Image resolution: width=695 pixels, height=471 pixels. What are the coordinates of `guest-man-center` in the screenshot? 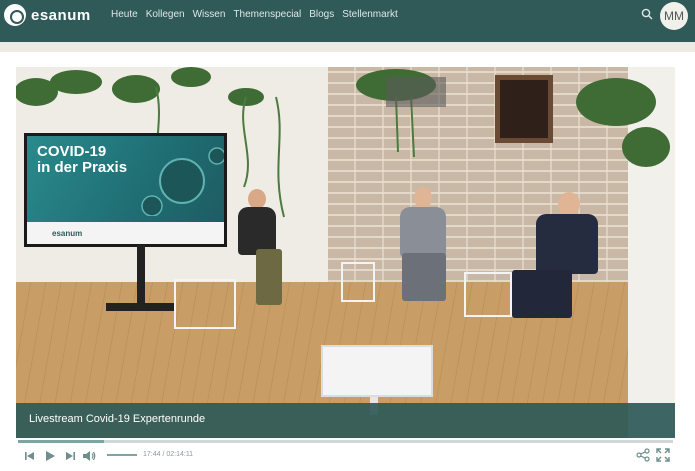 It's located at (424, 252).